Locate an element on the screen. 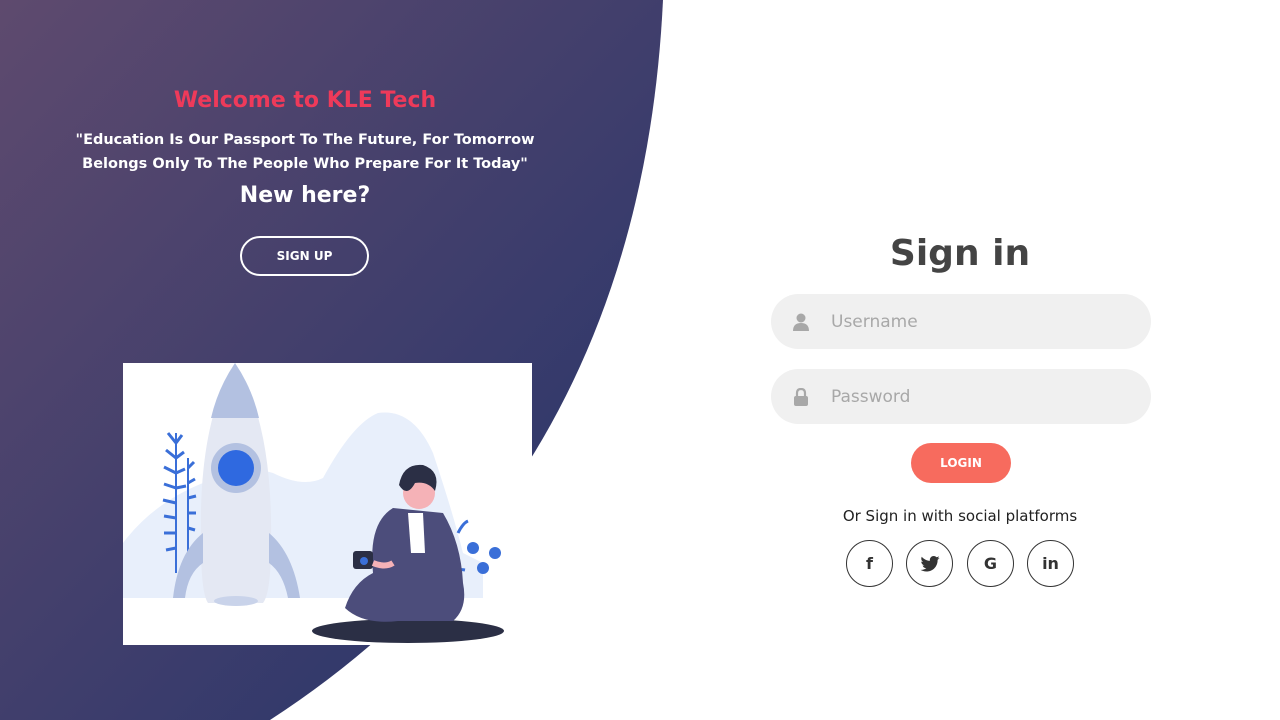 This screenshot has height=720, width=1280. username-input is located at coordinates (981, 321).